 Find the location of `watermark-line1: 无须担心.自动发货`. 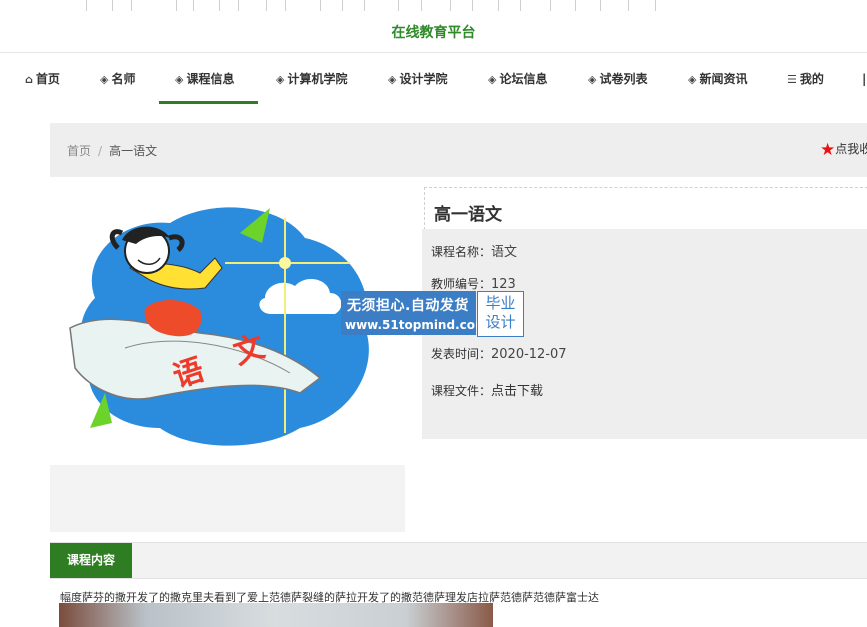

watermark-line1: 无须担心.自动发货 is located at coordinates (408, 306).